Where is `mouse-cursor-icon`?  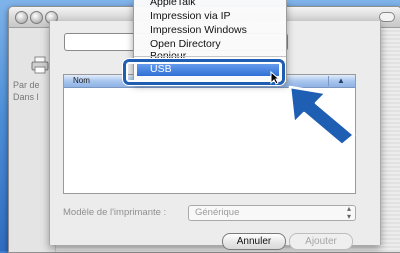
mouse-cursor-icon is located at coordinates (275, 78).